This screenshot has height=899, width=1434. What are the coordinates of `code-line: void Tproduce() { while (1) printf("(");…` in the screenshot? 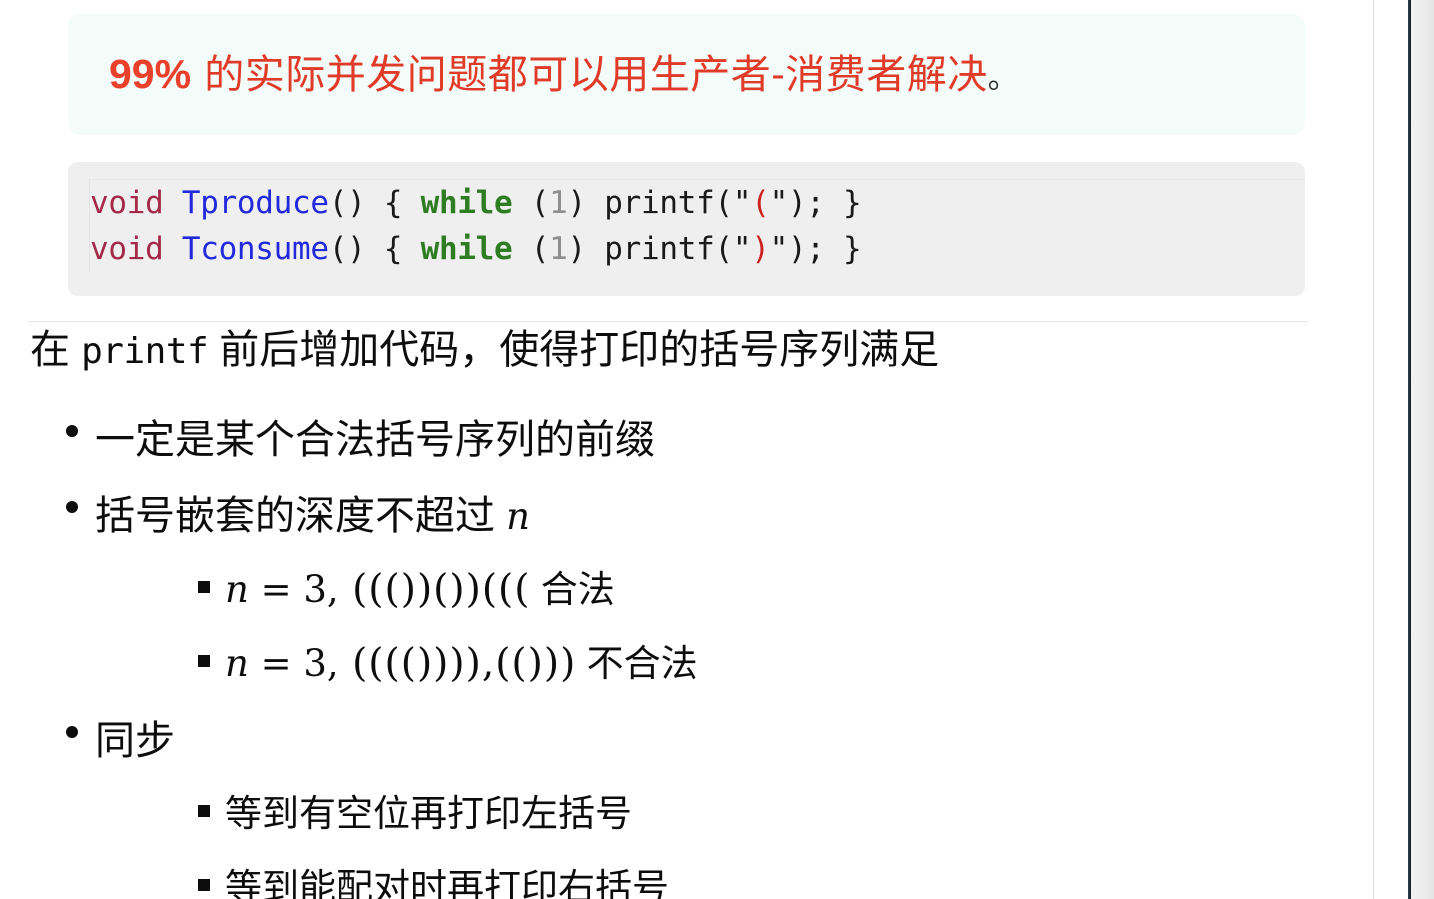 It's located at (697, 203).